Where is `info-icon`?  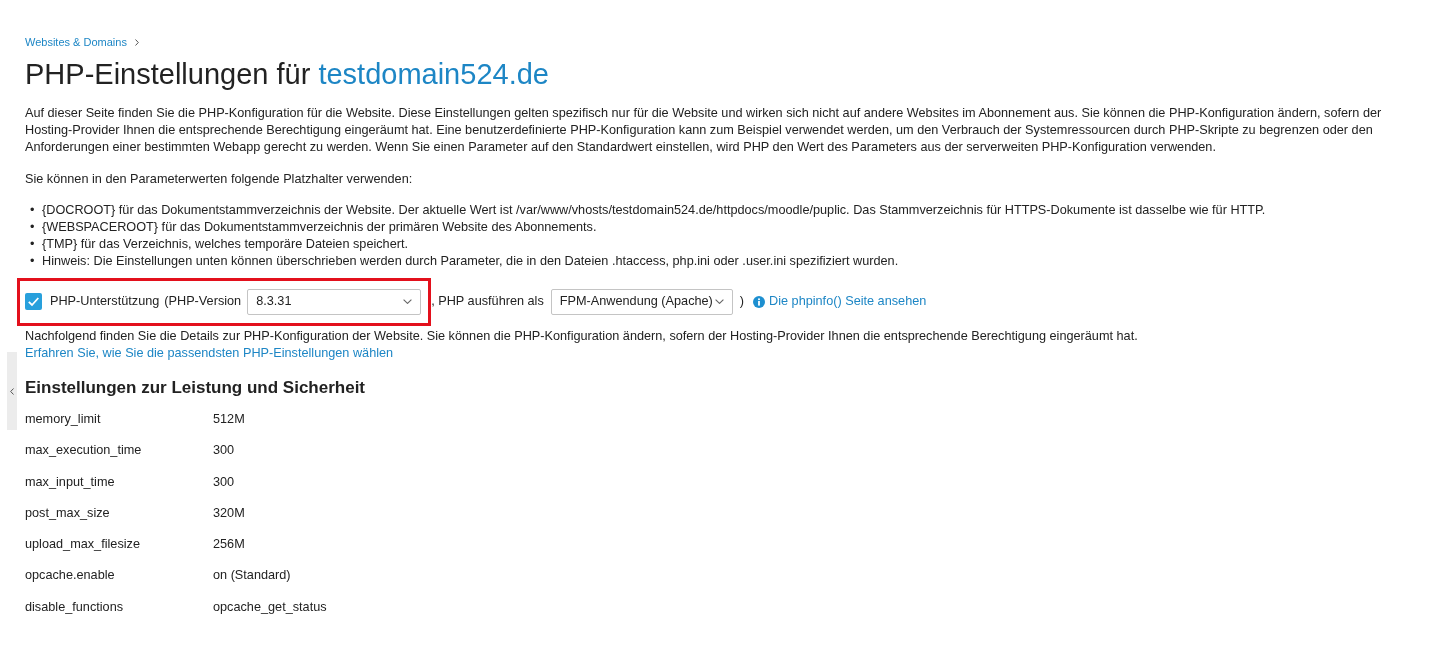 info-icon is located at coordinates (759, 301).